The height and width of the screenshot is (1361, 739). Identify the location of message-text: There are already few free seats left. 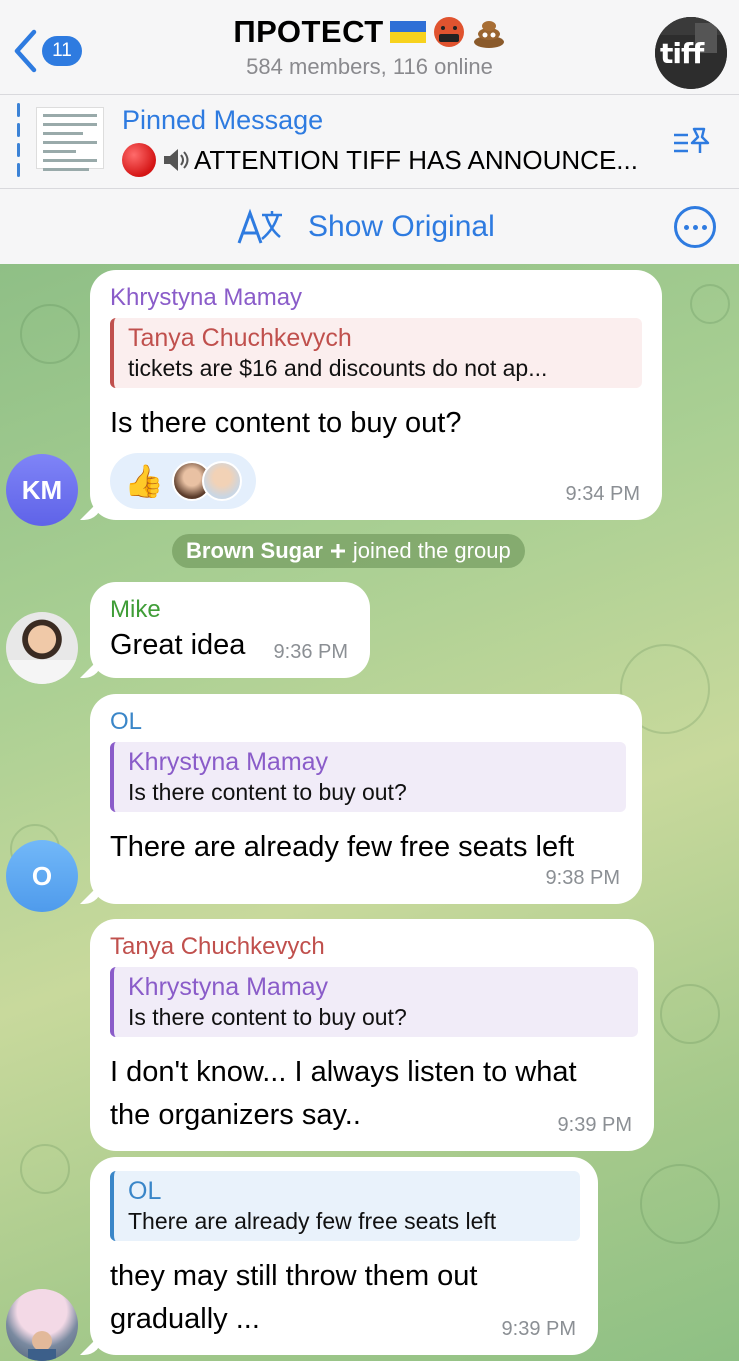
(342, 847).